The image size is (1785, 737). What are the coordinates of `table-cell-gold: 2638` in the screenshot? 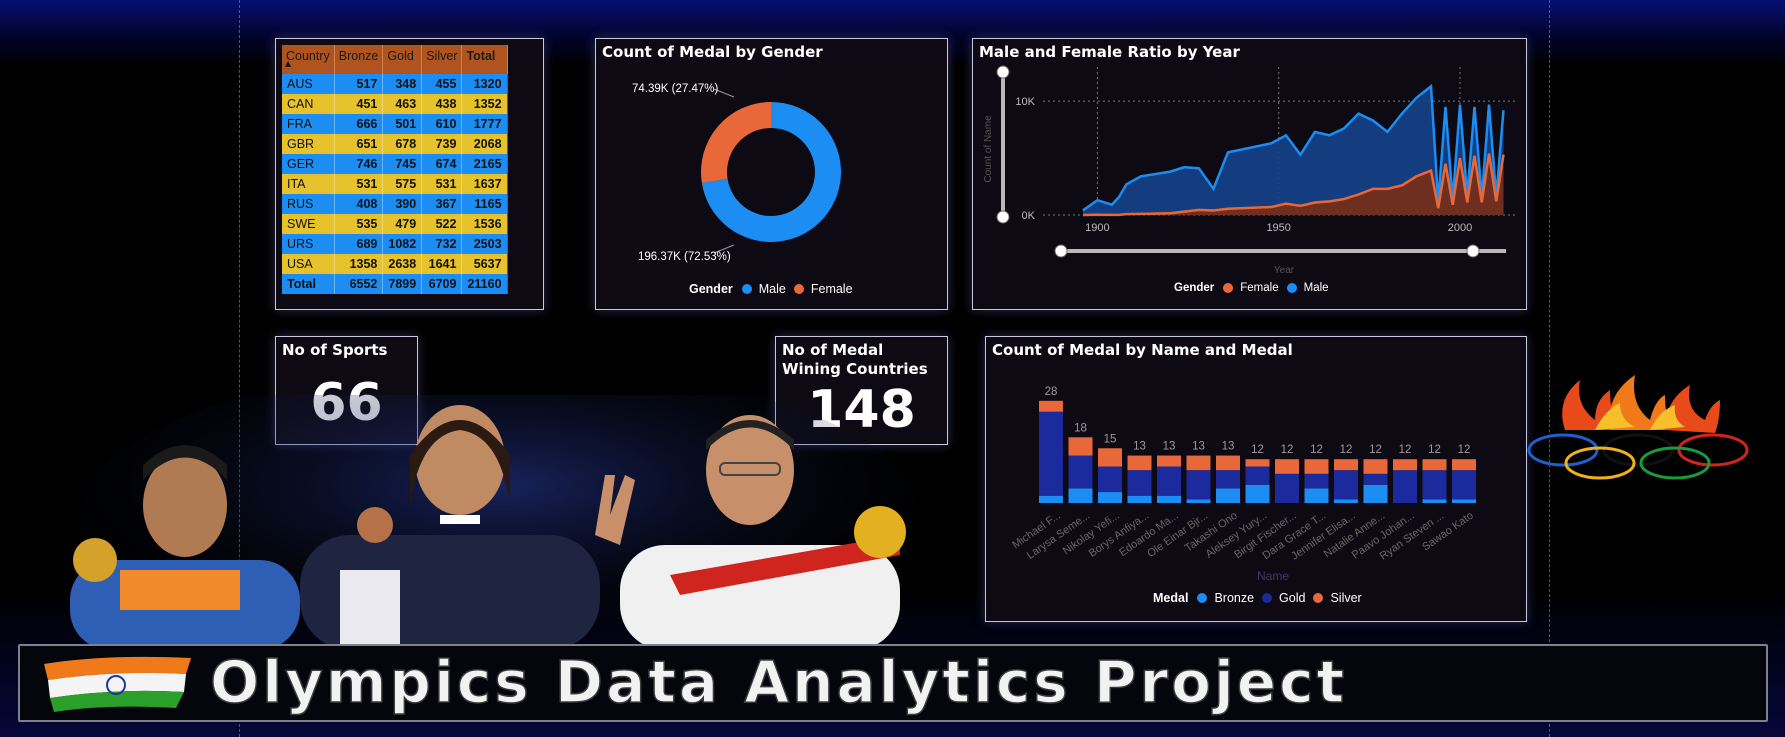 It's located at (402, 264).